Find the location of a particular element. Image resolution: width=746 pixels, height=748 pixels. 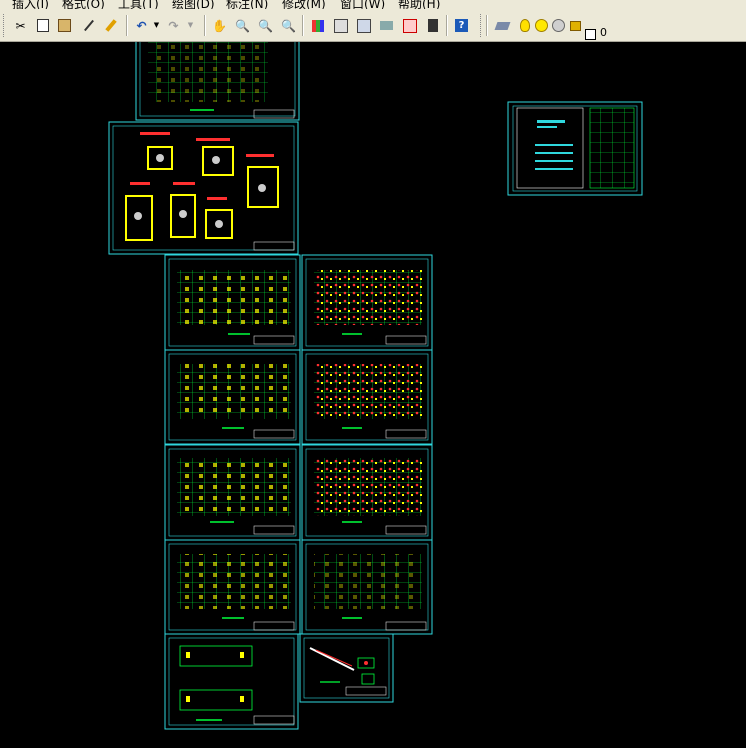

cut-icon: ✂ is located at coordinates (20, 25).